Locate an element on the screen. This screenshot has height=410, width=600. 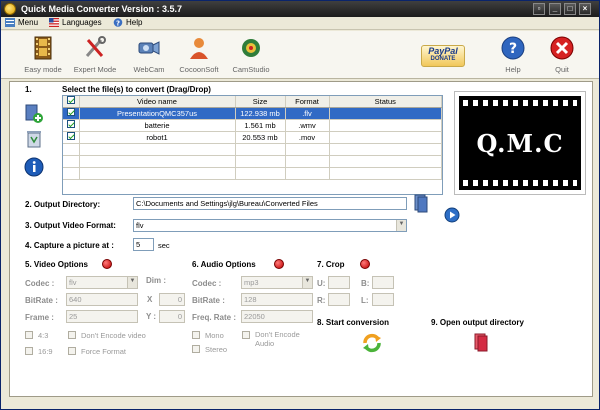
select-all-checkbox is located at coordinates (70, 100).